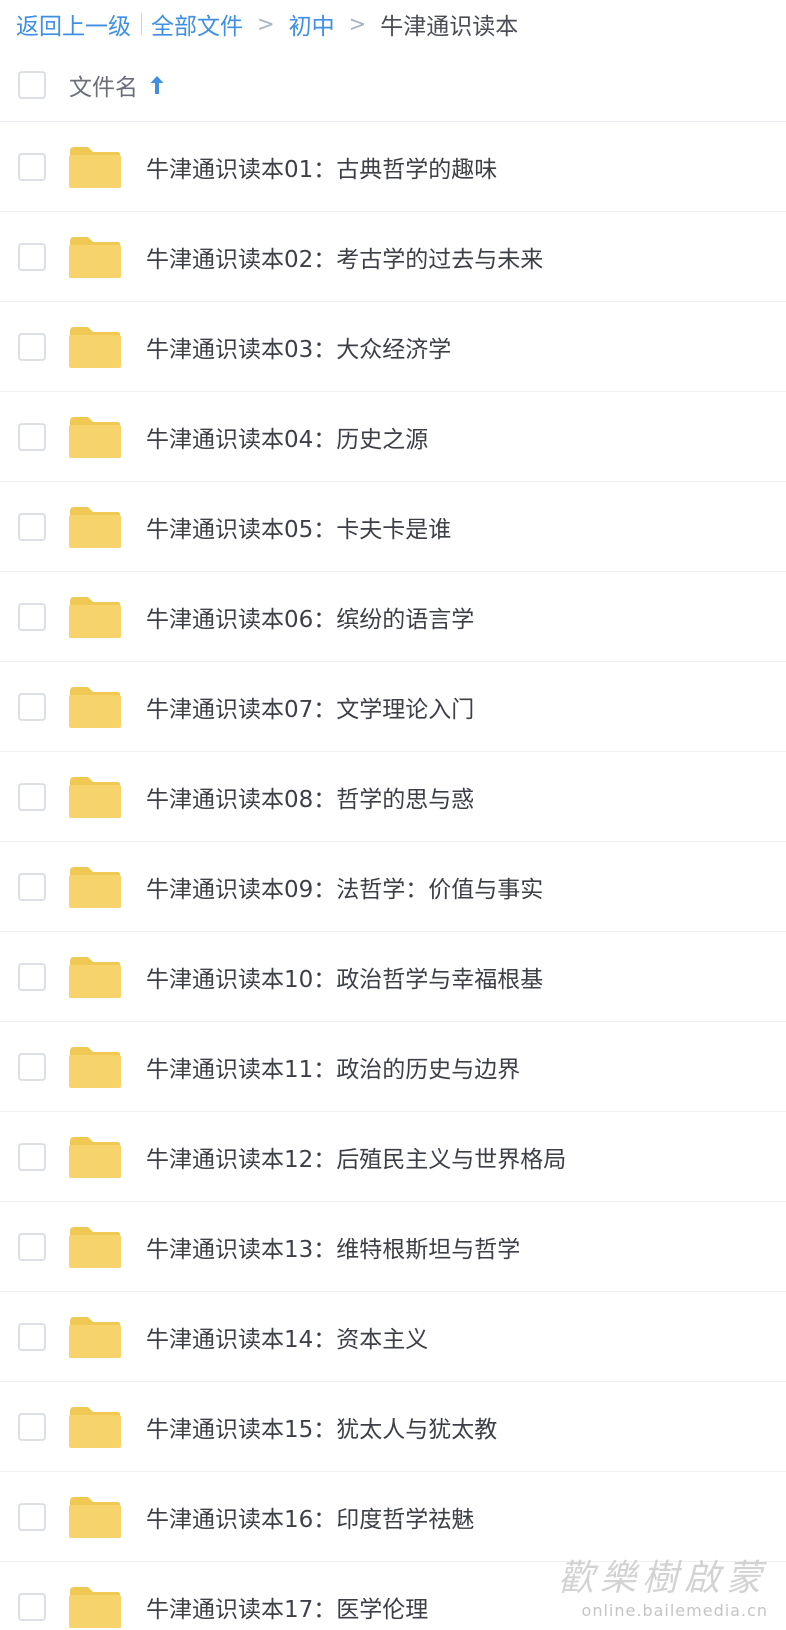  I want to click on list-item: 牛津通识读本15：犹太人与犹太教, so click(393, 1427).